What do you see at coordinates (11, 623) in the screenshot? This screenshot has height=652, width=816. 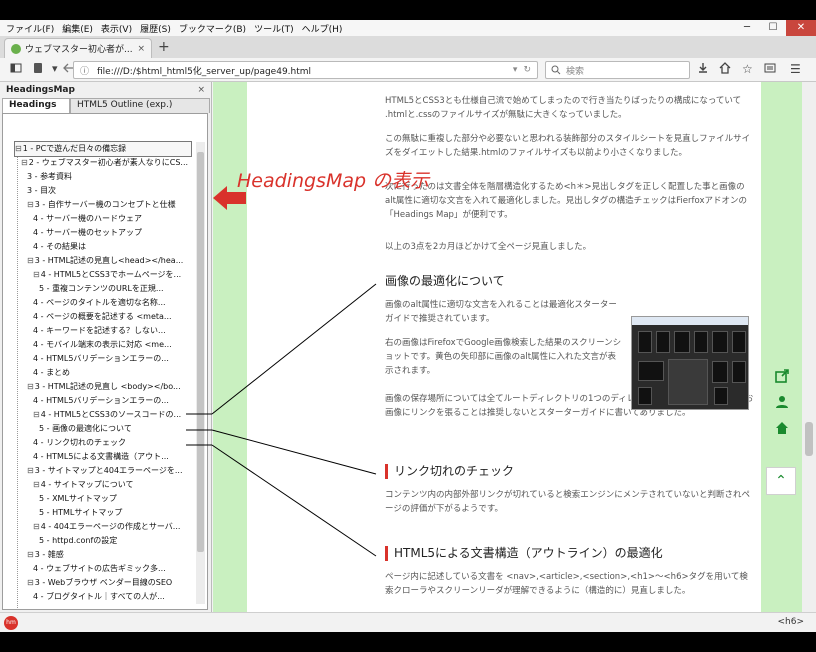 I see `headingsmap-badge-icon: hm` at bounding box center [11, 623].